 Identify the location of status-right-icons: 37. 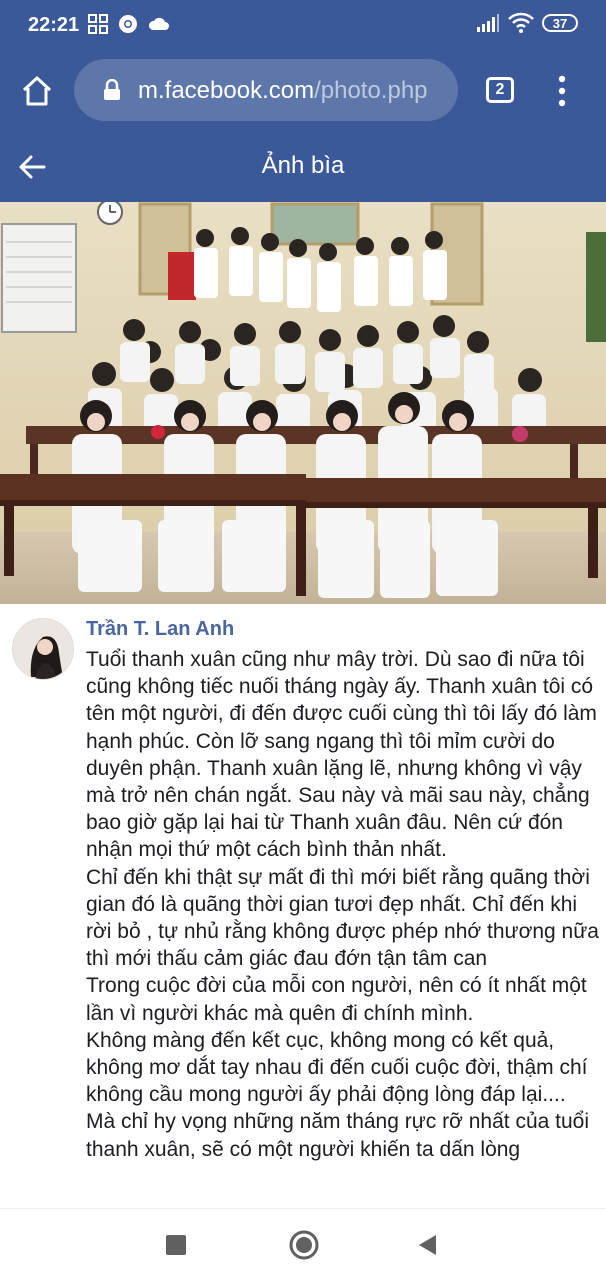
(527, 23).